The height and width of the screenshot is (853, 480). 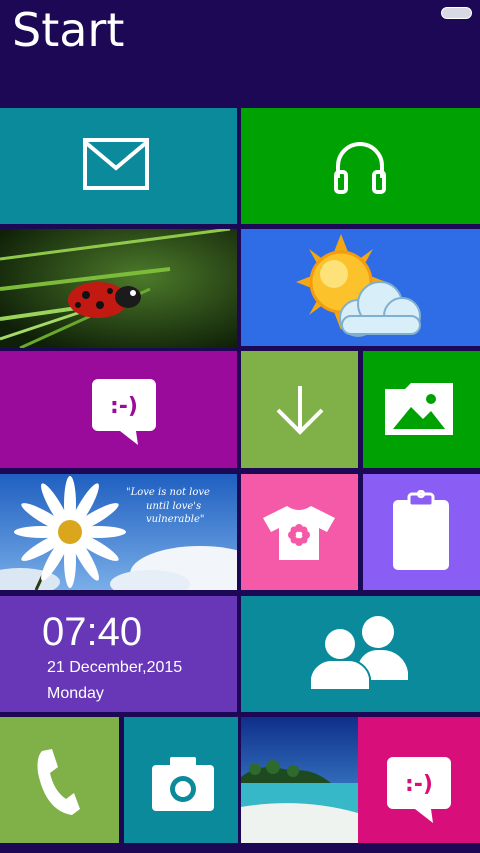 I want to click on music-tile, so click(x=360, y=166).